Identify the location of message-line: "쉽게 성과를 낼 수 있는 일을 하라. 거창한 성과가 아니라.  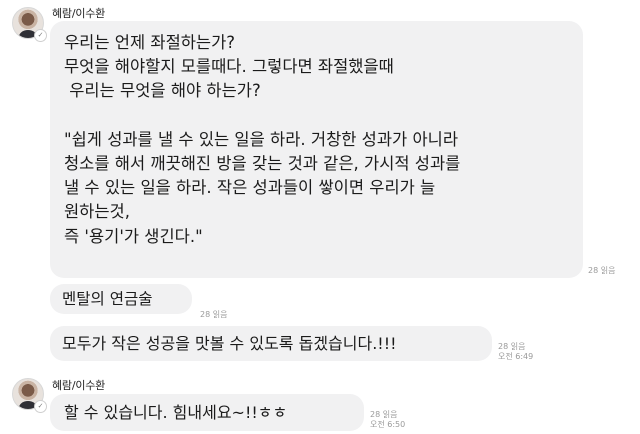
(261, 139).